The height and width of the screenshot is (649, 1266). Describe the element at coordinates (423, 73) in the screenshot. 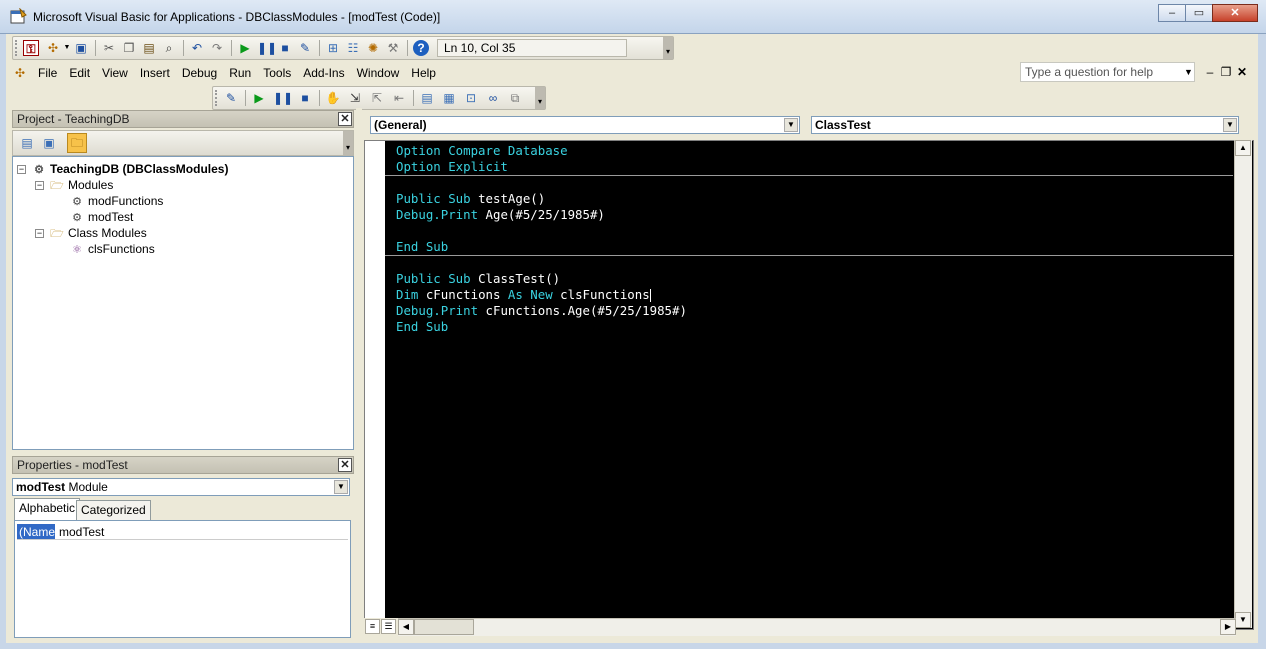

I see `menu-help: Help` at that location.